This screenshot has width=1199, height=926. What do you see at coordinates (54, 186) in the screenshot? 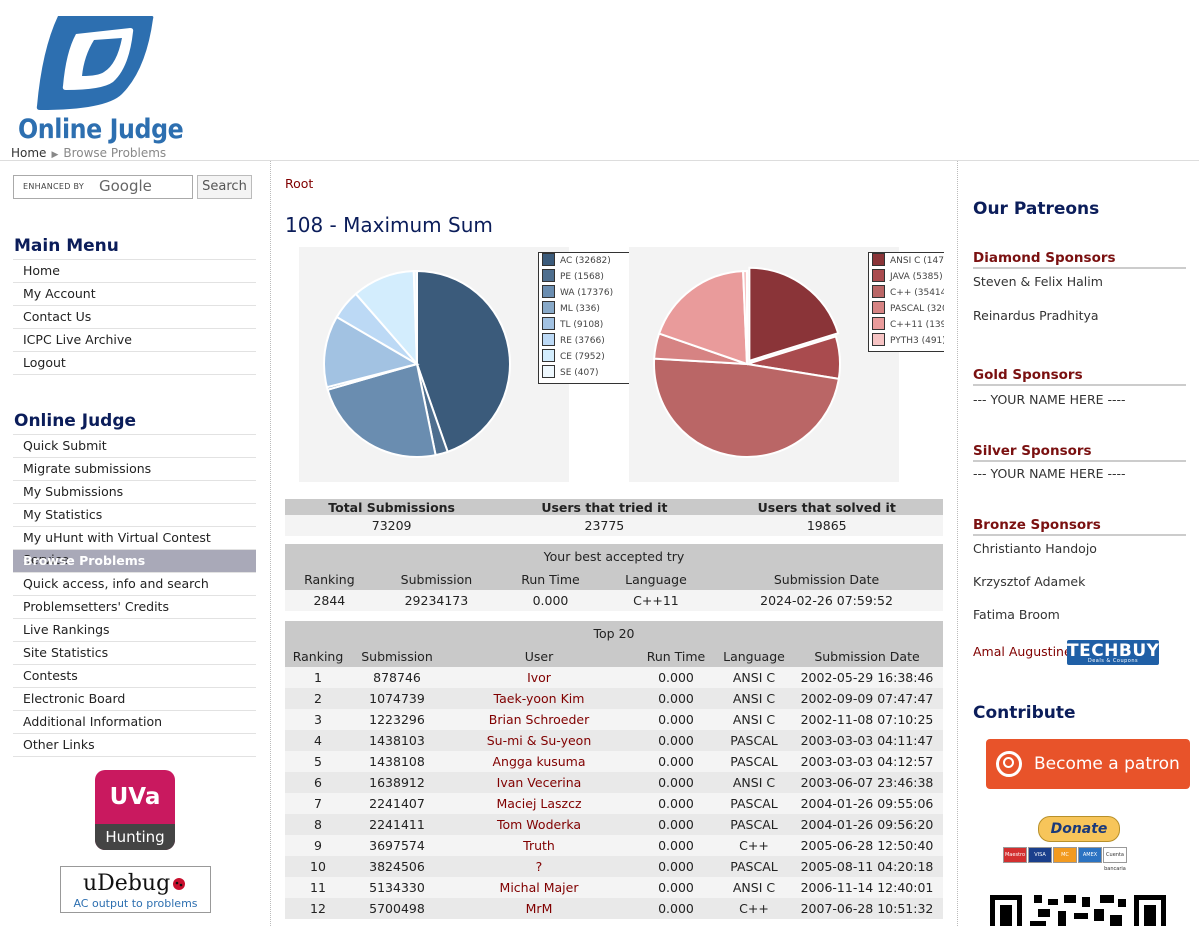
I see `search-enhanced-label: ENHANCED BY` at bounding box center [54, 186].